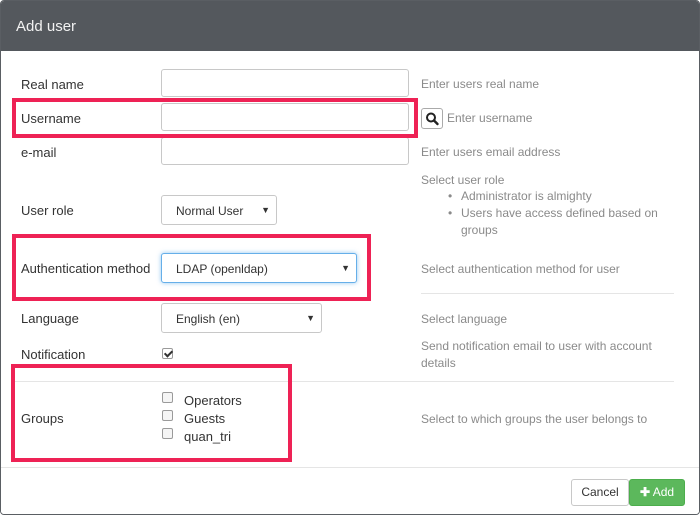 The height and width of the screenshot is (515, 700). I want to click on add-button: ✚ Add, so click(657, 492).